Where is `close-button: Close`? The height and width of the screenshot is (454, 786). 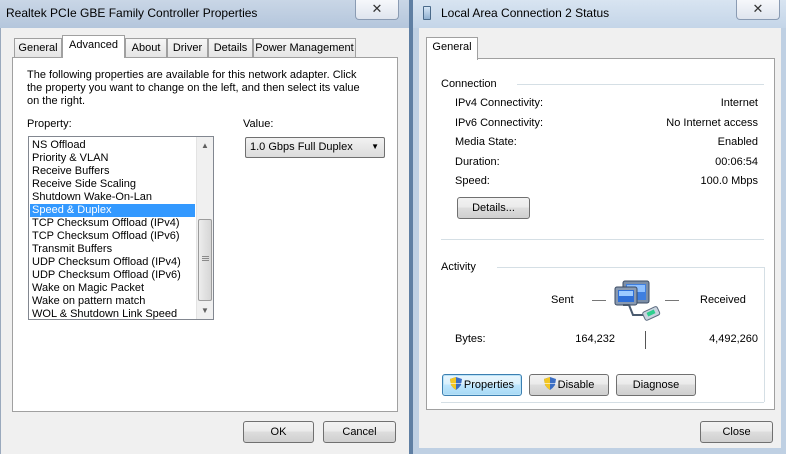
close-button: Close is located at coordinates (736, 432).